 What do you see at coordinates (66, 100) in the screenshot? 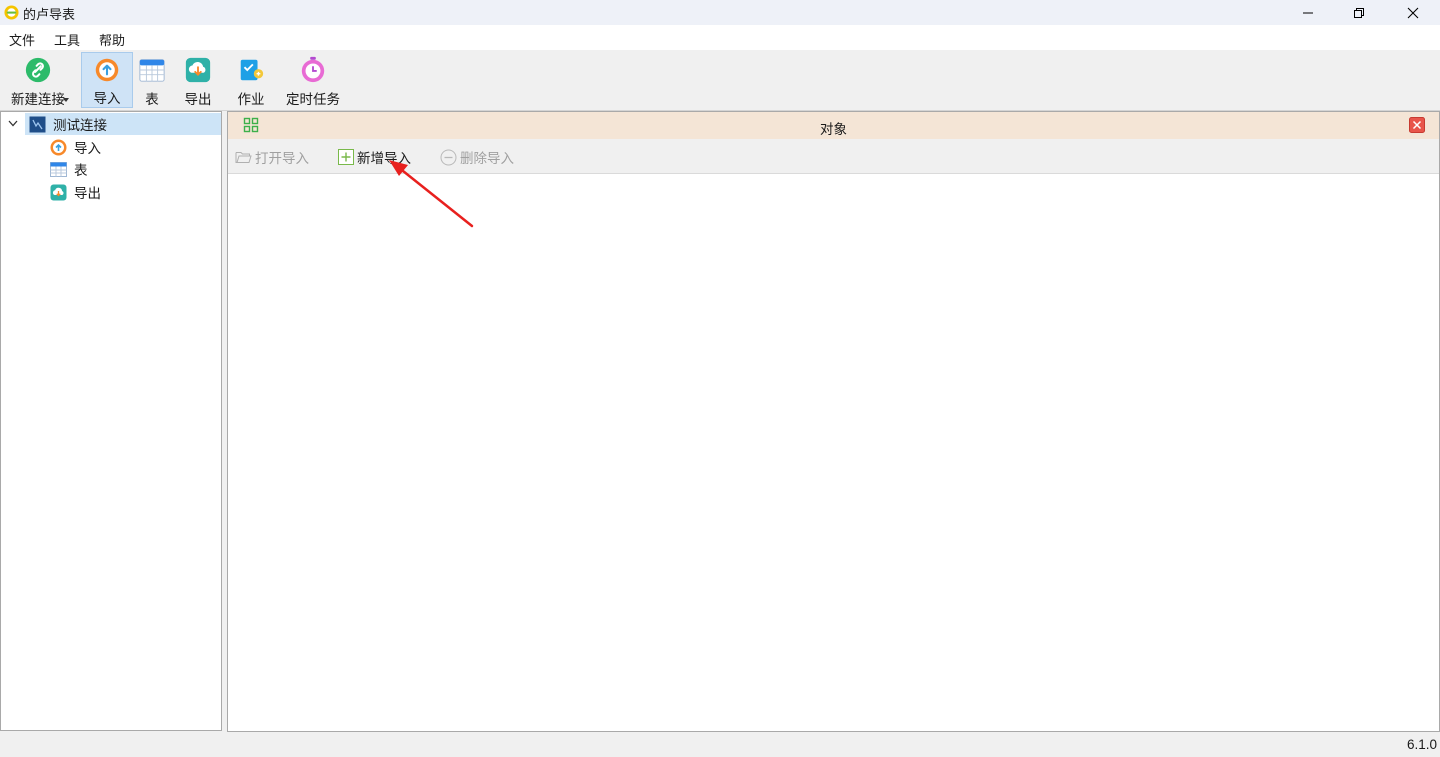
I see `dropdown-arrow-icon` at bounding box center [66, 100].